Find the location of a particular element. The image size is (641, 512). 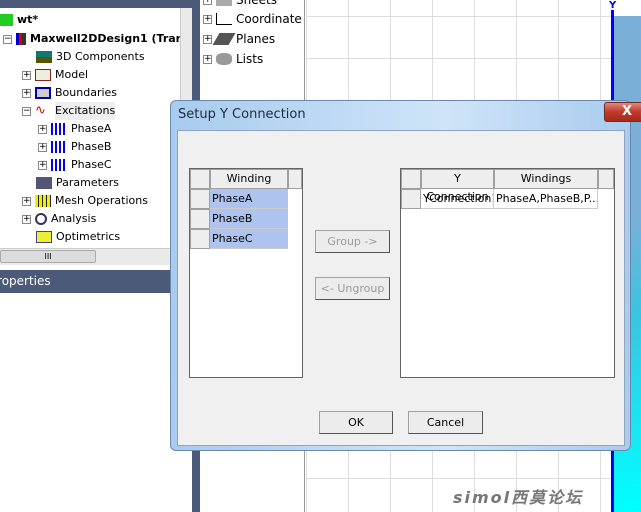

watermark: simol西莫论坛 is located at coordinates (518, 497).